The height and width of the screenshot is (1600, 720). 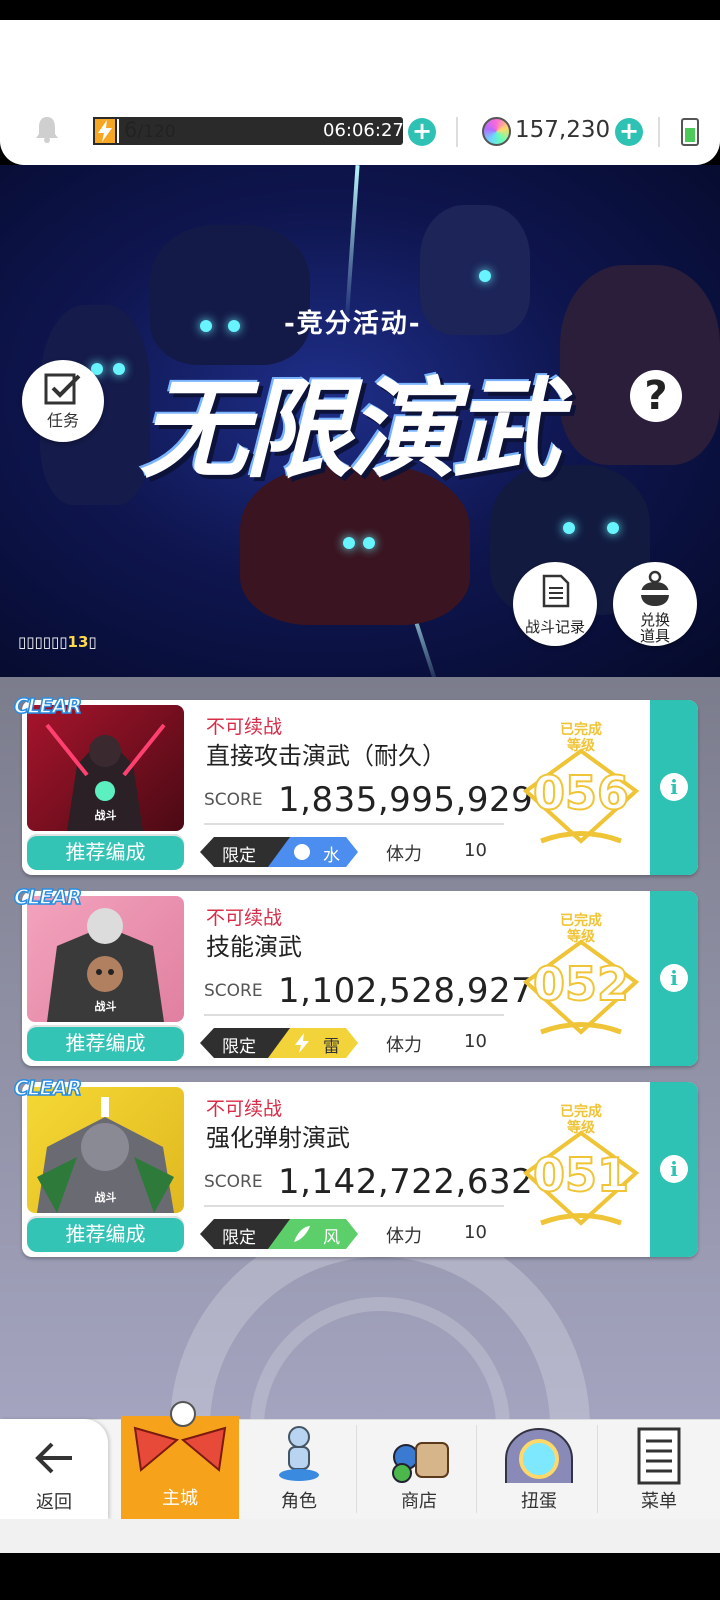 I want to click on exchange-items-button: 兑换 道具, so click(x=655, y=604).